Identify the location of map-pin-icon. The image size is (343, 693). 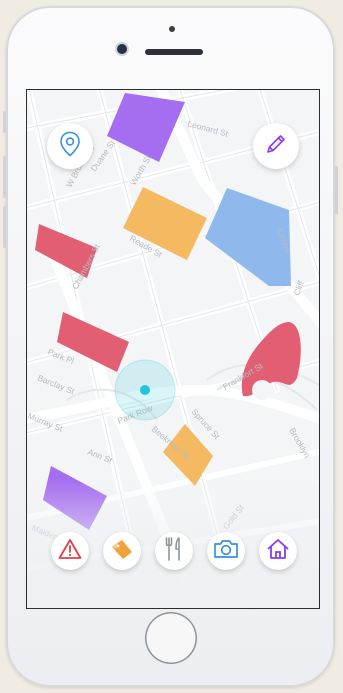
(70, 146).